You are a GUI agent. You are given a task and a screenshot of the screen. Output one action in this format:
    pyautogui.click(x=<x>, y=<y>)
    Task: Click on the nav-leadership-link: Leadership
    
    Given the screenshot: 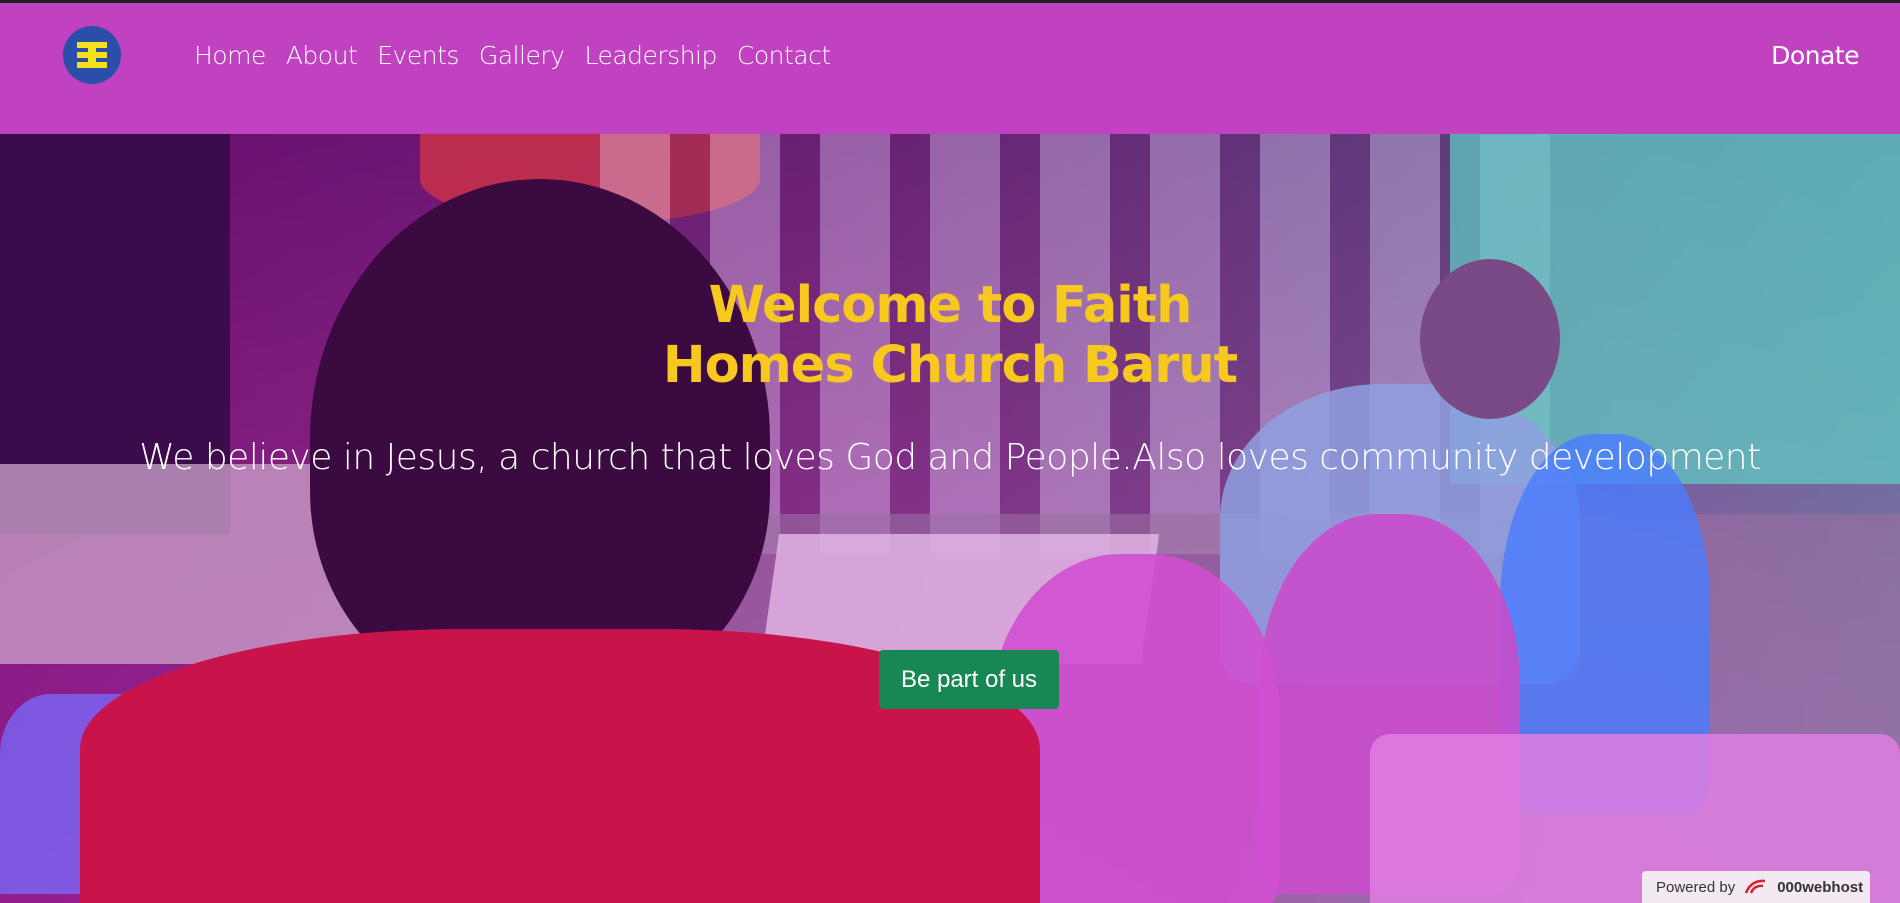 What is the action you would take?
    pyautogui.click(x=650, y=55)
    